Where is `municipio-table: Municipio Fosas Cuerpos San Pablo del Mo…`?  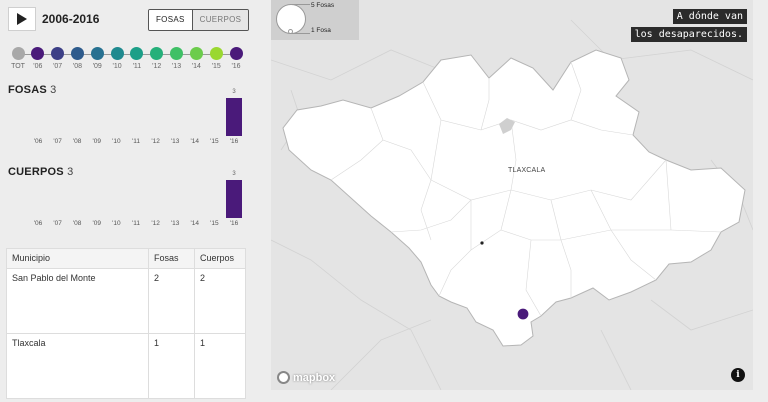 municipio-table: Municipio Fosas Cuerpos San Pablo del Mo… is located at coordinates (126, 323).